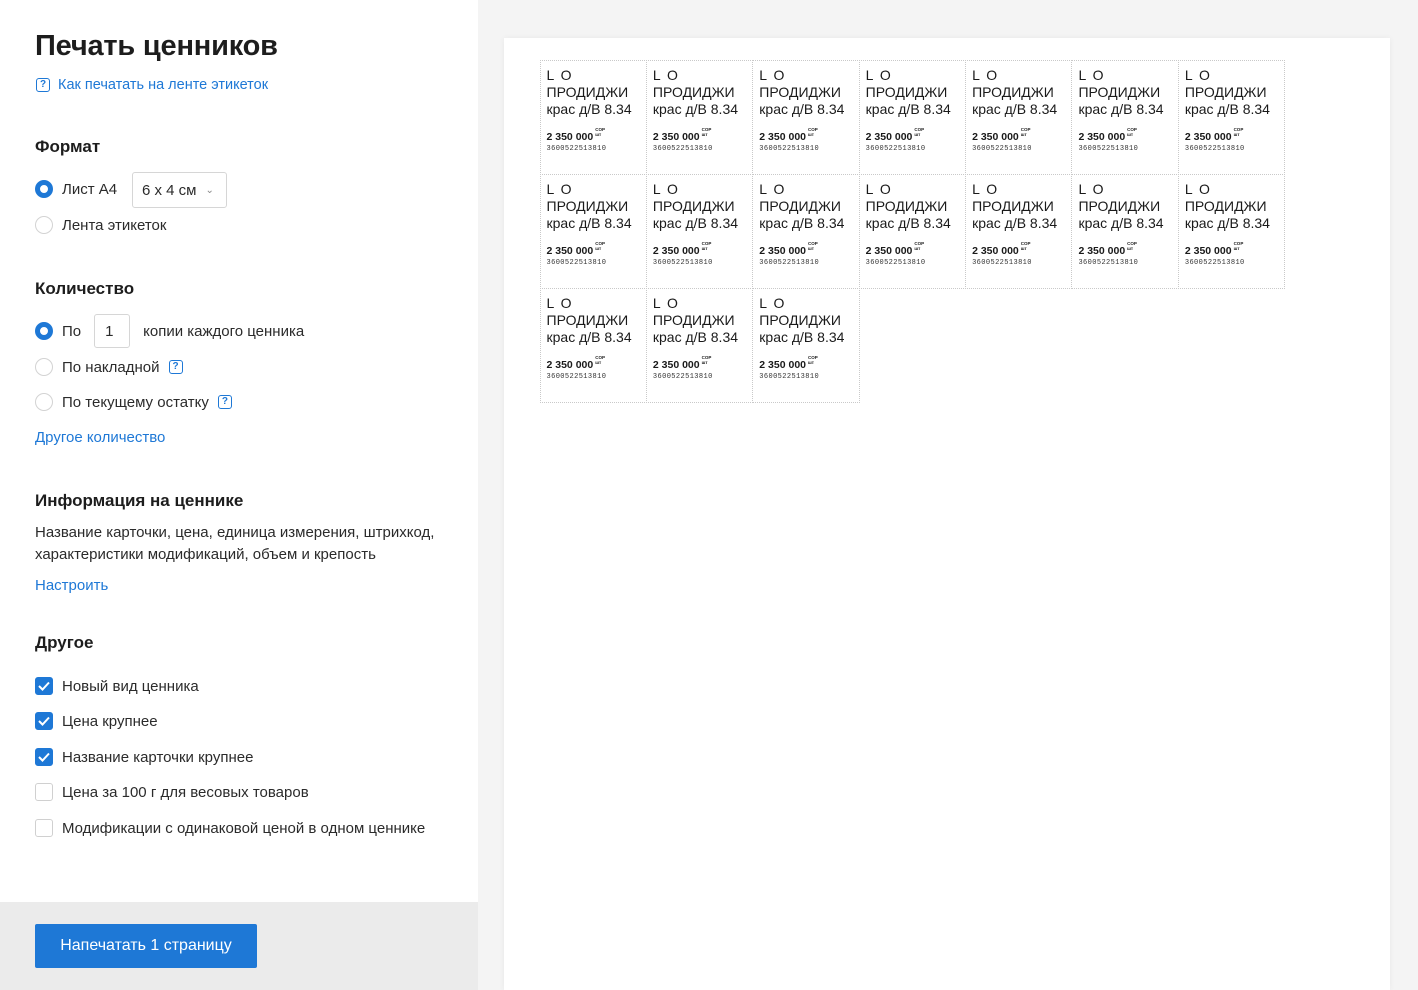 The image size is (1418, 990). Describe the element at coordinates (169, 190) in the screenshot. I see `label-size-value: 6 х 4 см` at that location.